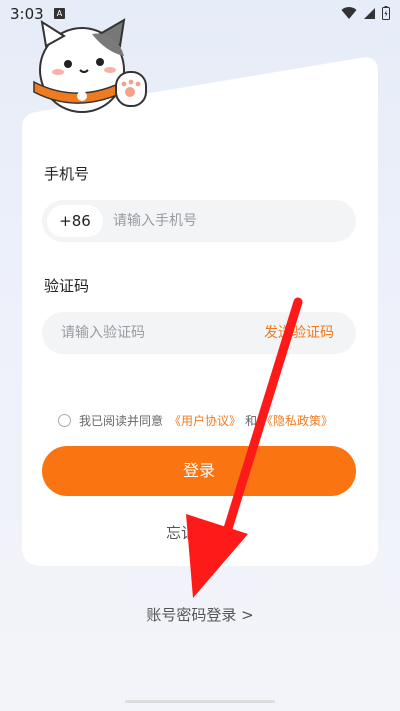  Describe the element at coordinates (299, 333) in the screenshot. I see `send-code-button: 发送验证码` at that location.